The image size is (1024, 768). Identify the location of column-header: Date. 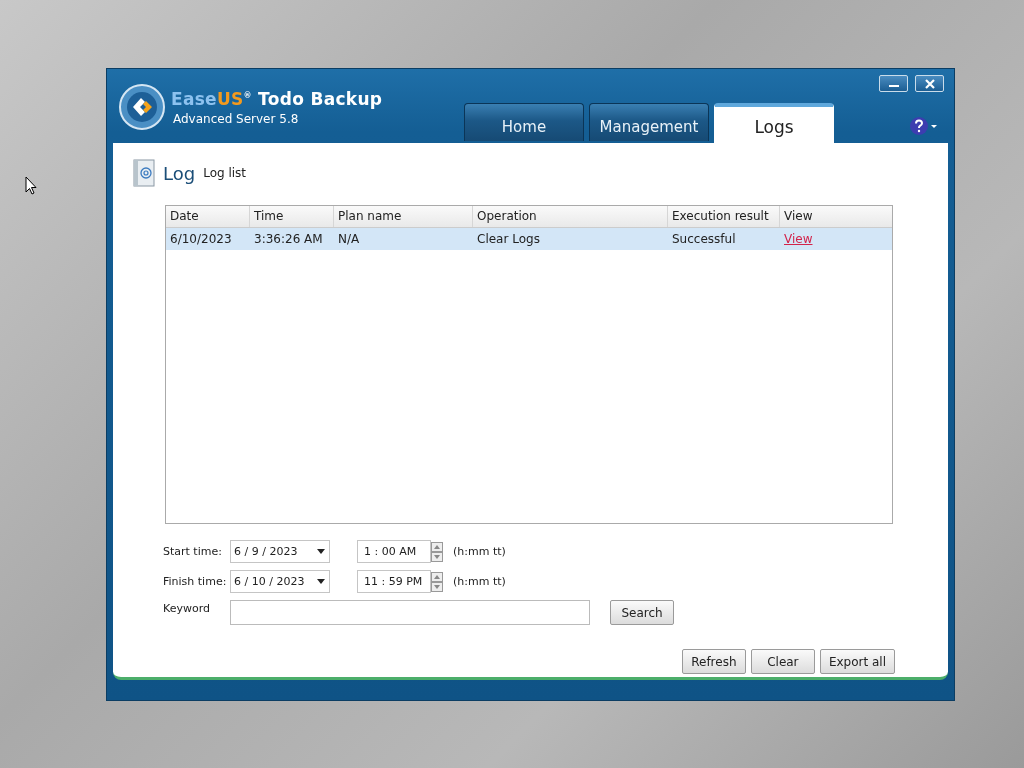
(208, 216).